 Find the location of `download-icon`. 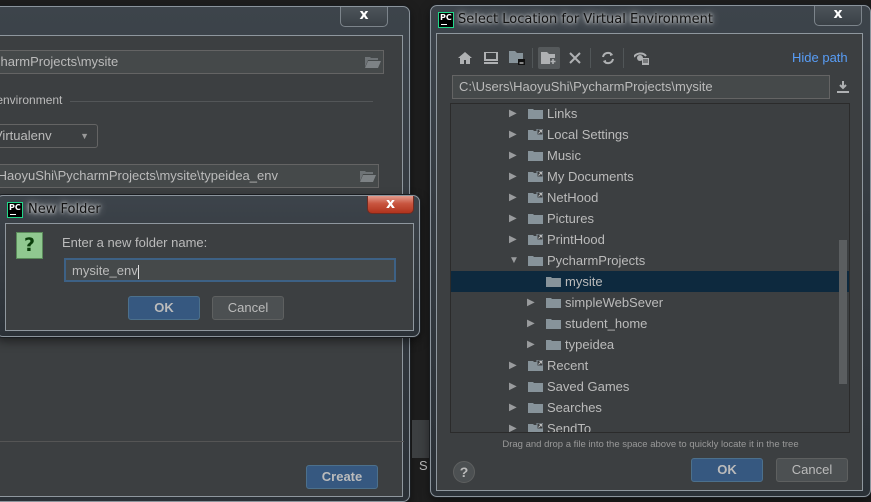

download-icon is located at coordinates (843, 87).